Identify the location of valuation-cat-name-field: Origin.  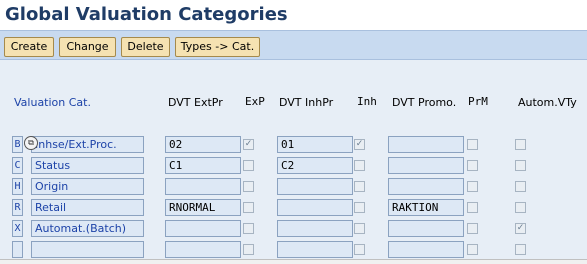
(87, 186).